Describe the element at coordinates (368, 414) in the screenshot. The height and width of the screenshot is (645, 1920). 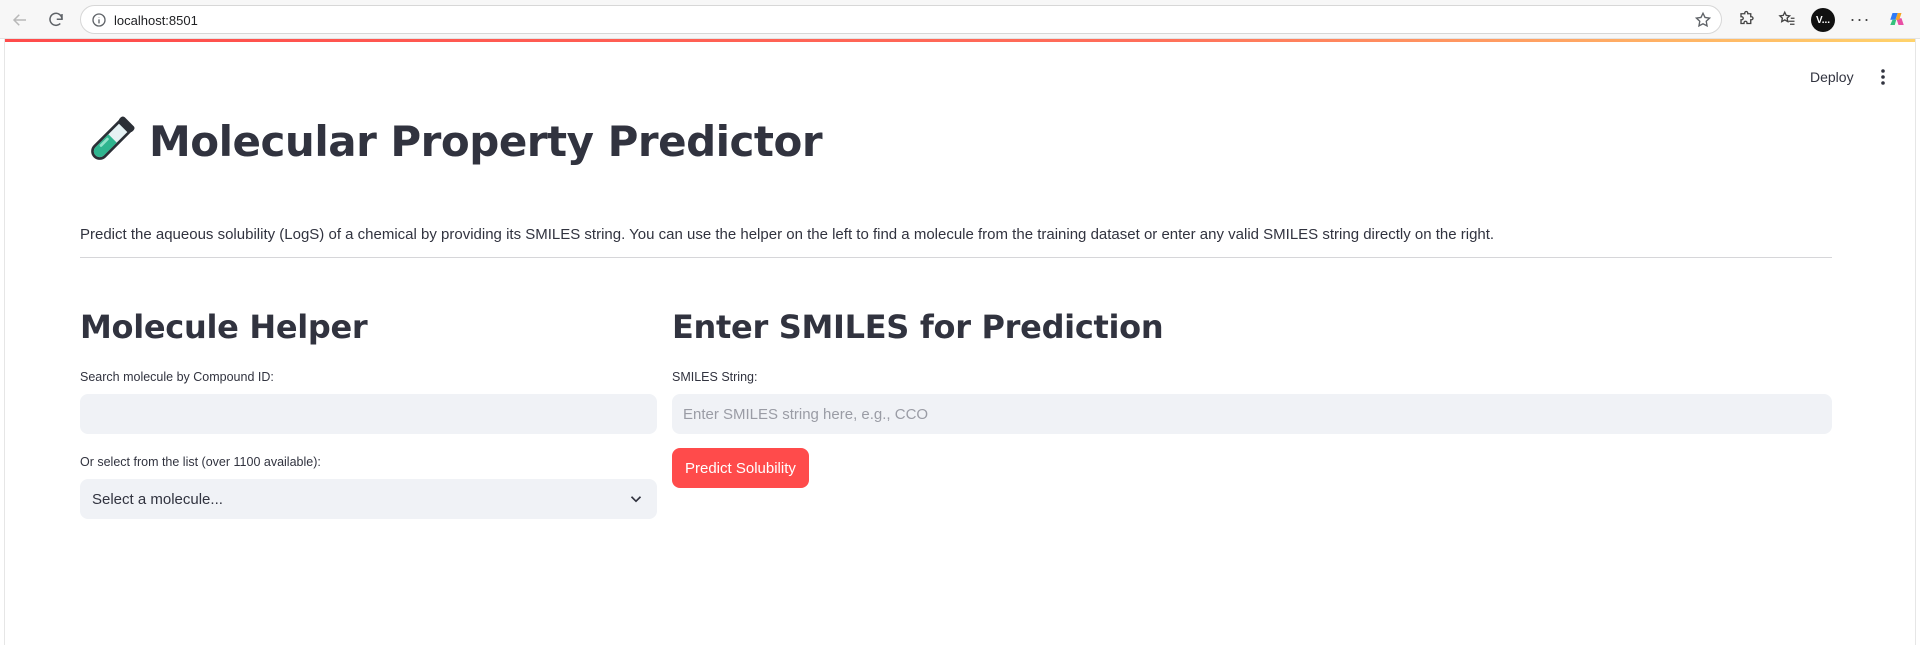
I see `compound-search-input` at that location.